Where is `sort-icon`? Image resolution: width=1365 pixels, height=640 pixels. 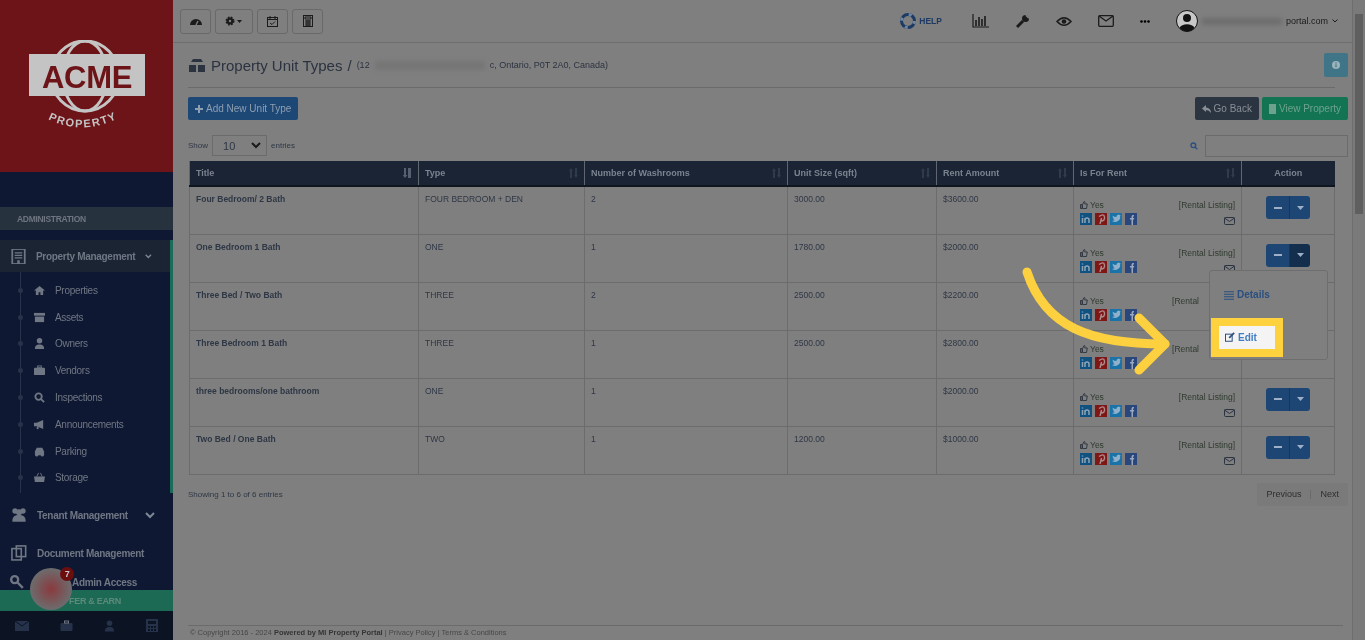
sort-icon is located at coordinates (407, 173).